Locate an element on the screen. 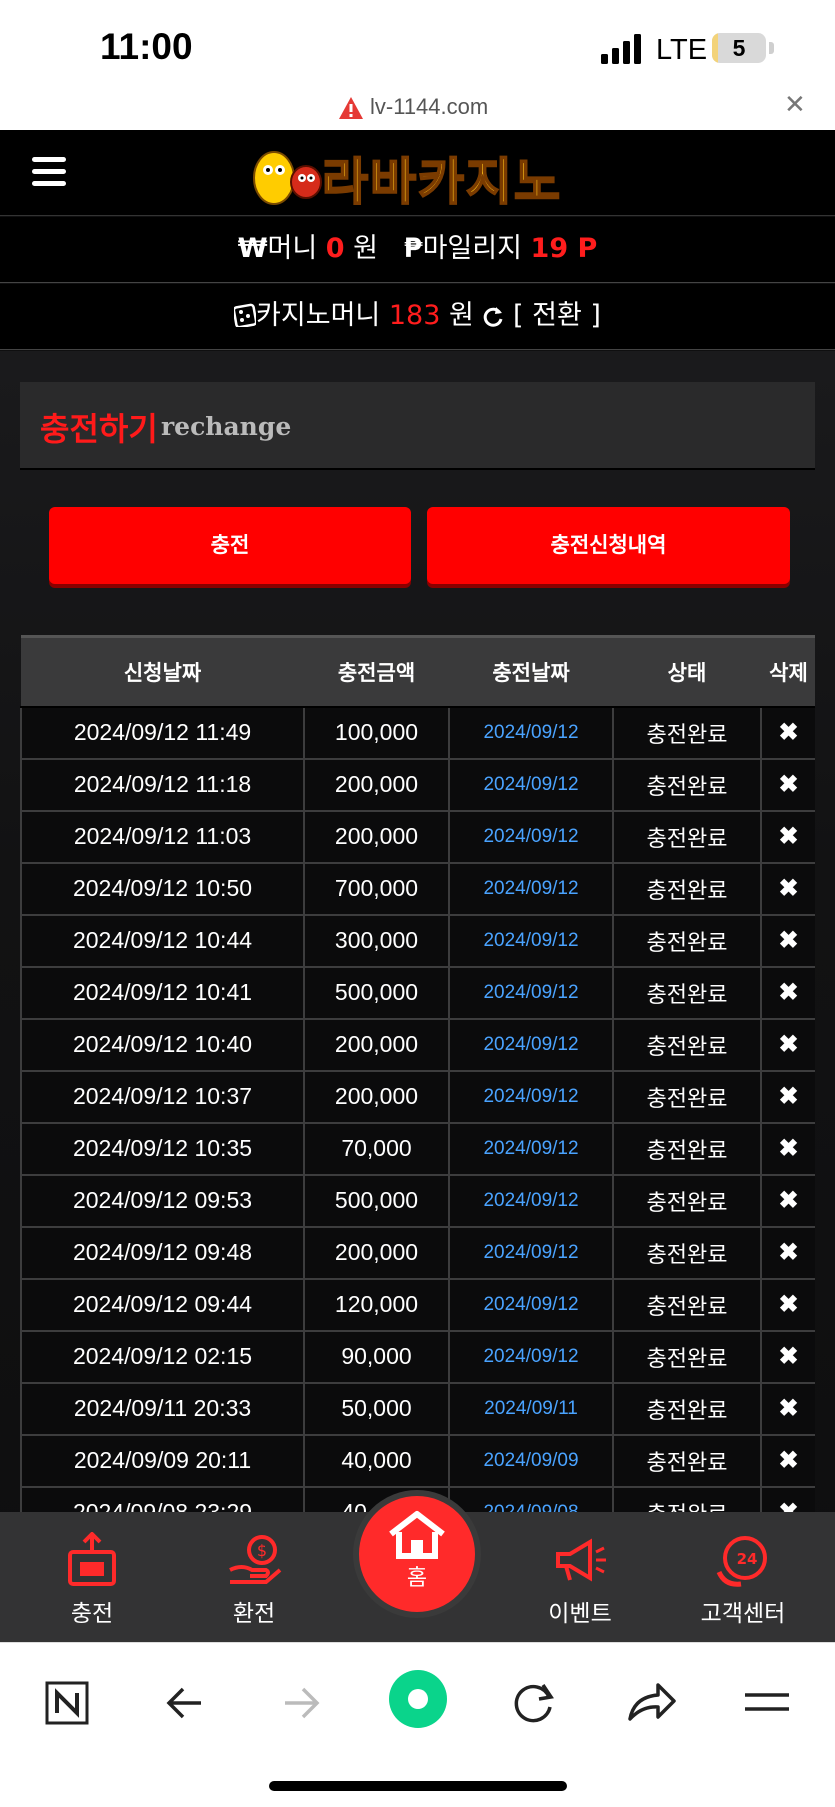 This screenshot has height=1807, width=835. nav-charge: 충전 is located at coordinates (92, 1580).